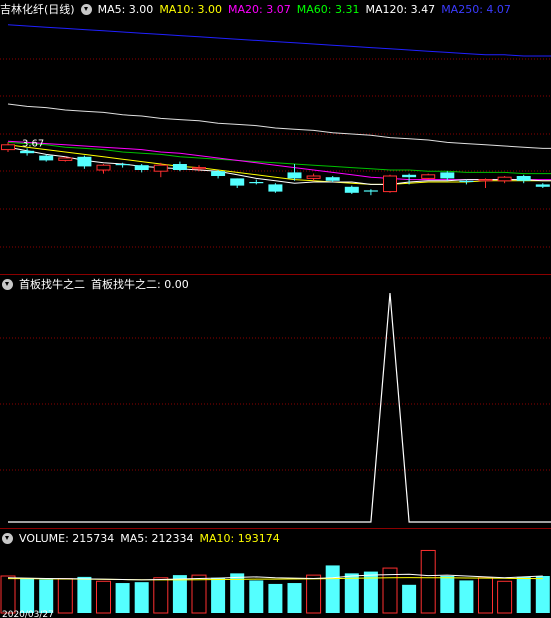 The image size is (551, 618). I want to click on ma120-line, so click(279, 126).